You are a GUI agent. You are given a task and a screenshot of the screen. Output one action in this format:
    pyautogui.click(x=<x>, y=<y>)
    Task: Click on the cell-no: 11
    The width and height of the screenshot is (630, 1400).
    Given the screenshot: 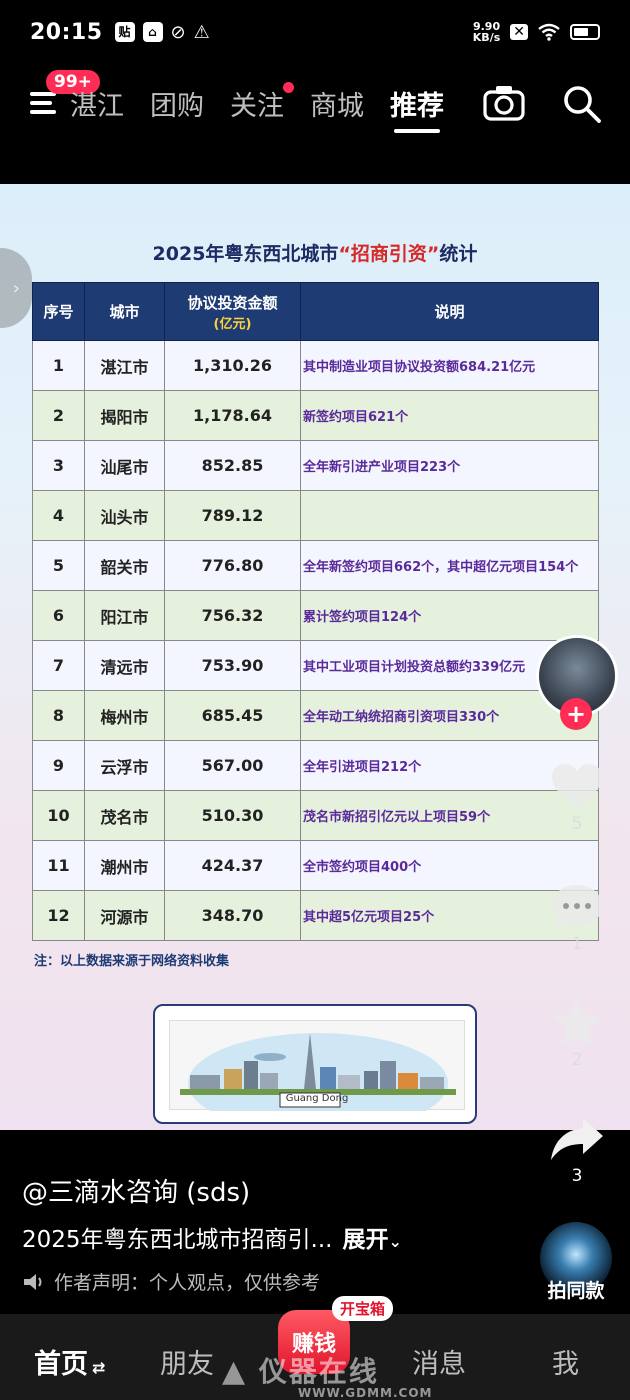 What is the action you would take?
    pyautogui.click(x=58, y=865)
    